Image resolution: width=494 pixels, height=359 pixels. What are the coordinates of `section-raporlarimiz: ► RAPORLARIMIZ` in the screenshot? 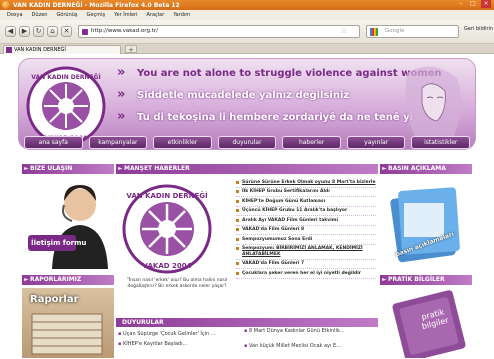 It's located at (68, 280).